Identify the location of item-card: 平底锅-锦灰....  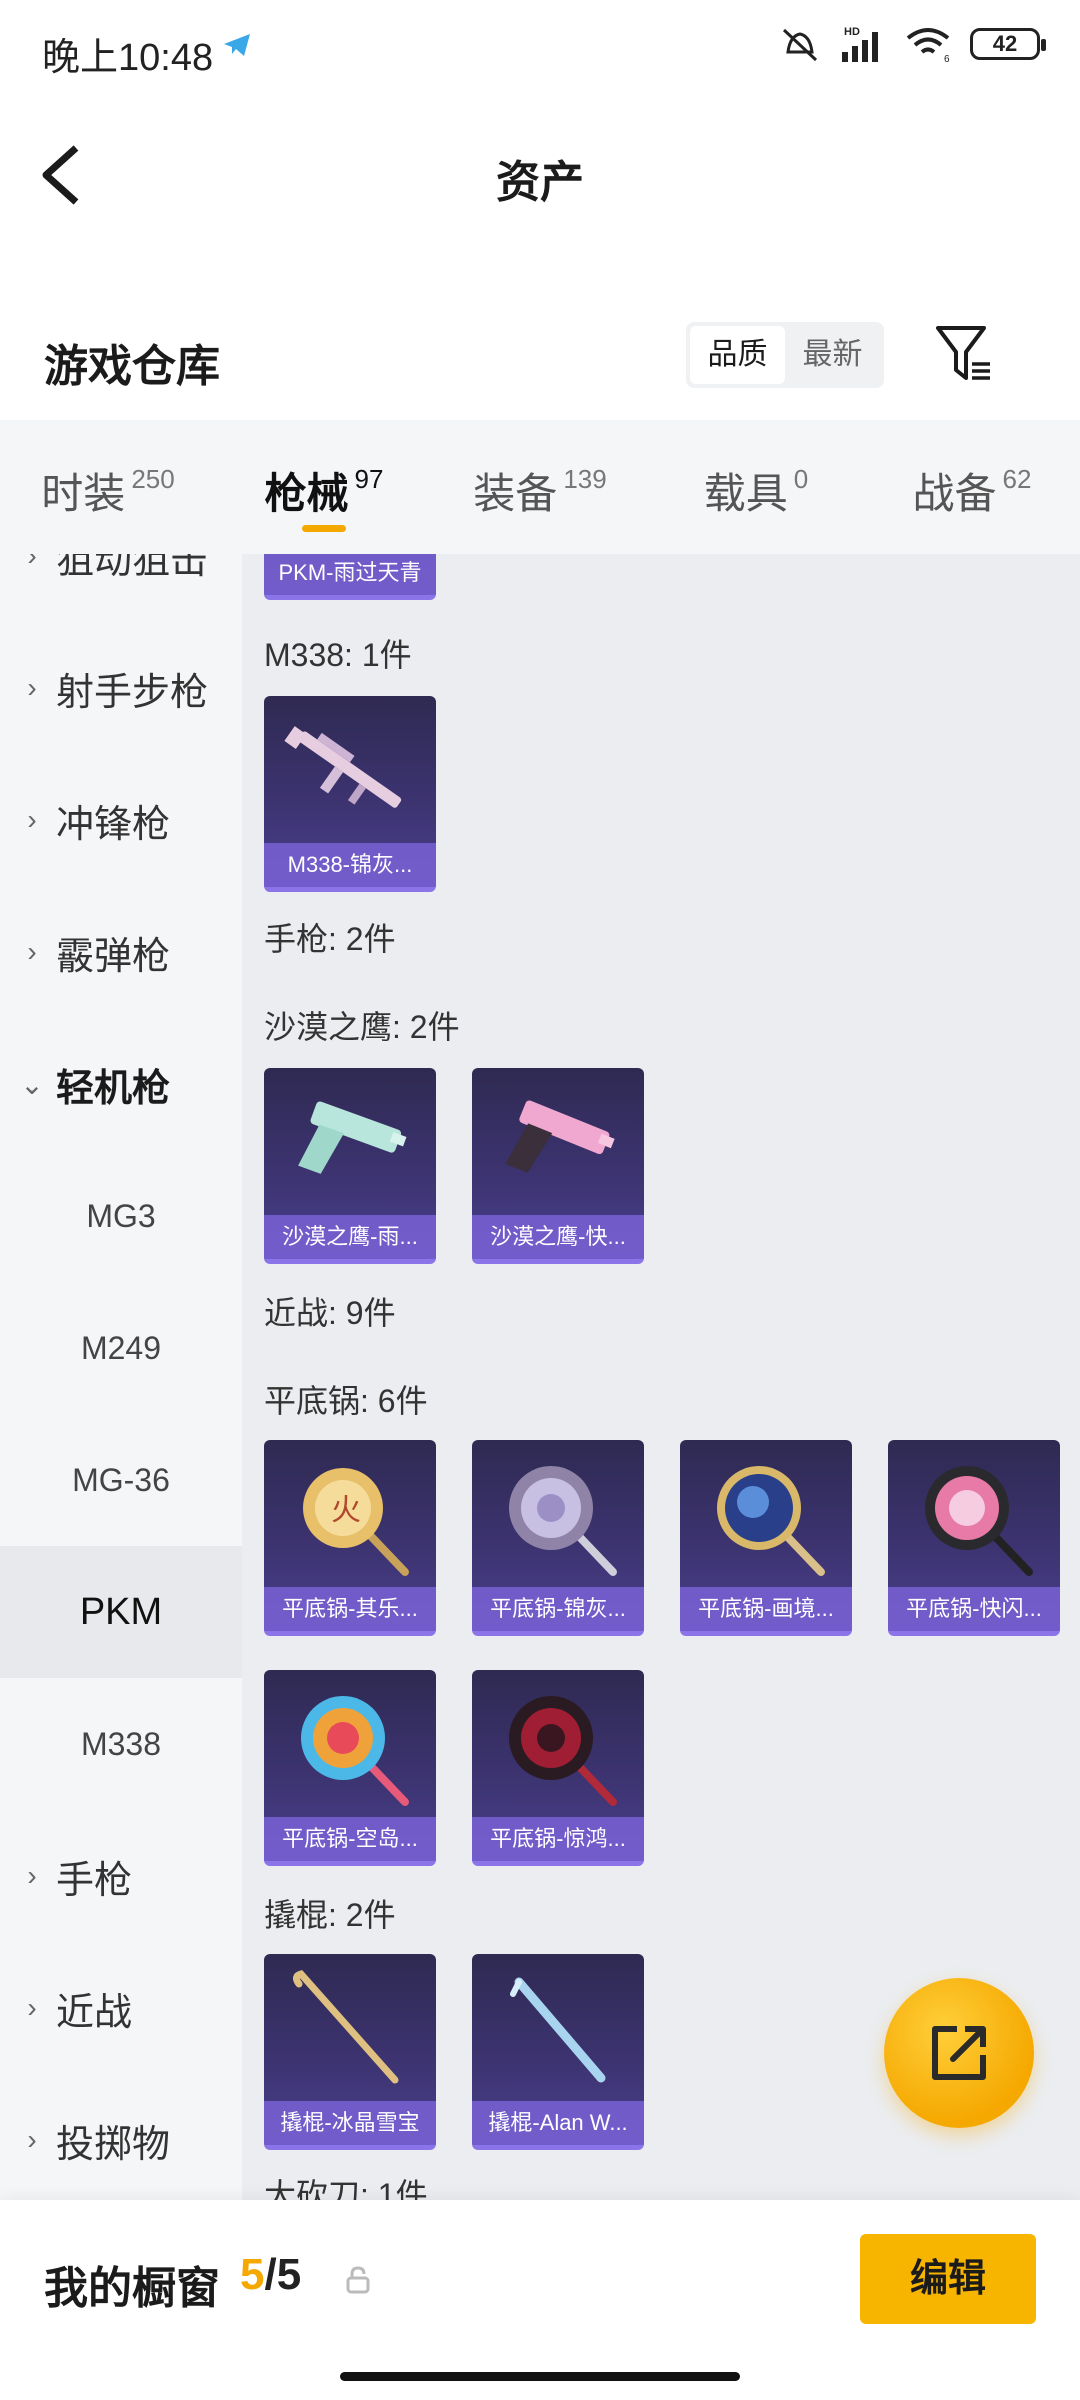
(558, 1538).